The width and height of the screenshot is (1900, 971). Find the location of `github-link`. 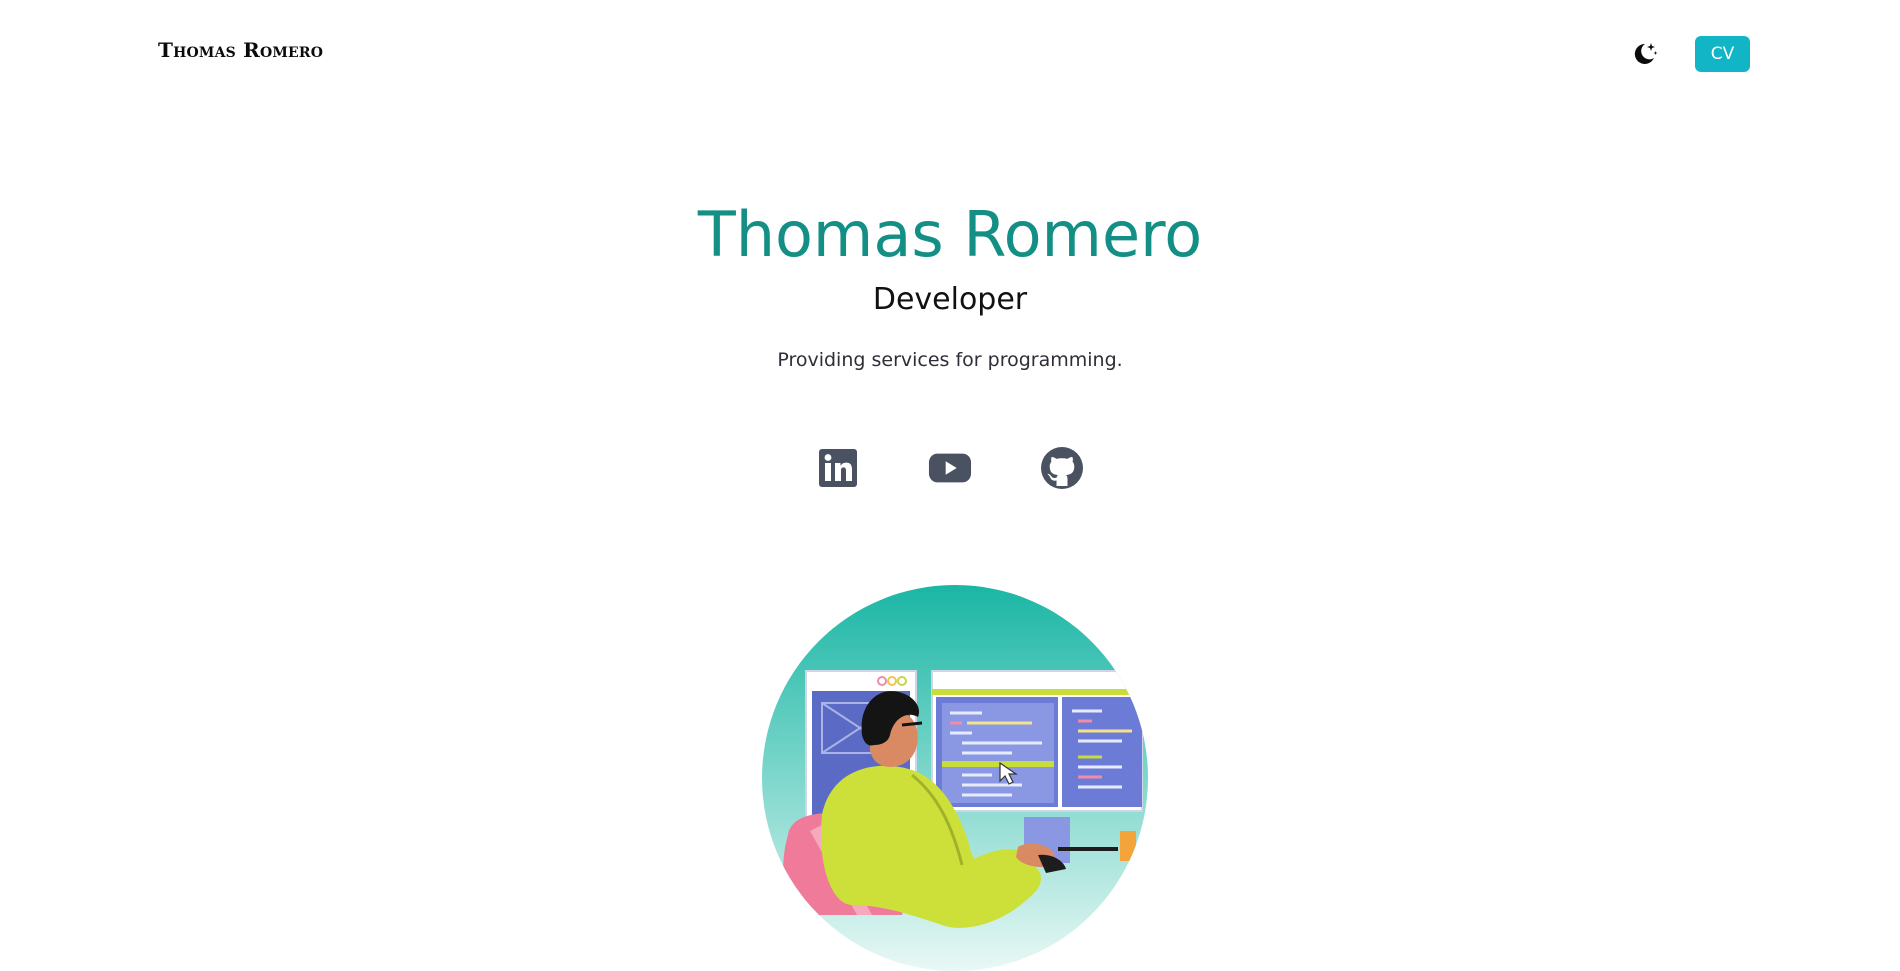

github-link is located at coordinates (1062, 468).